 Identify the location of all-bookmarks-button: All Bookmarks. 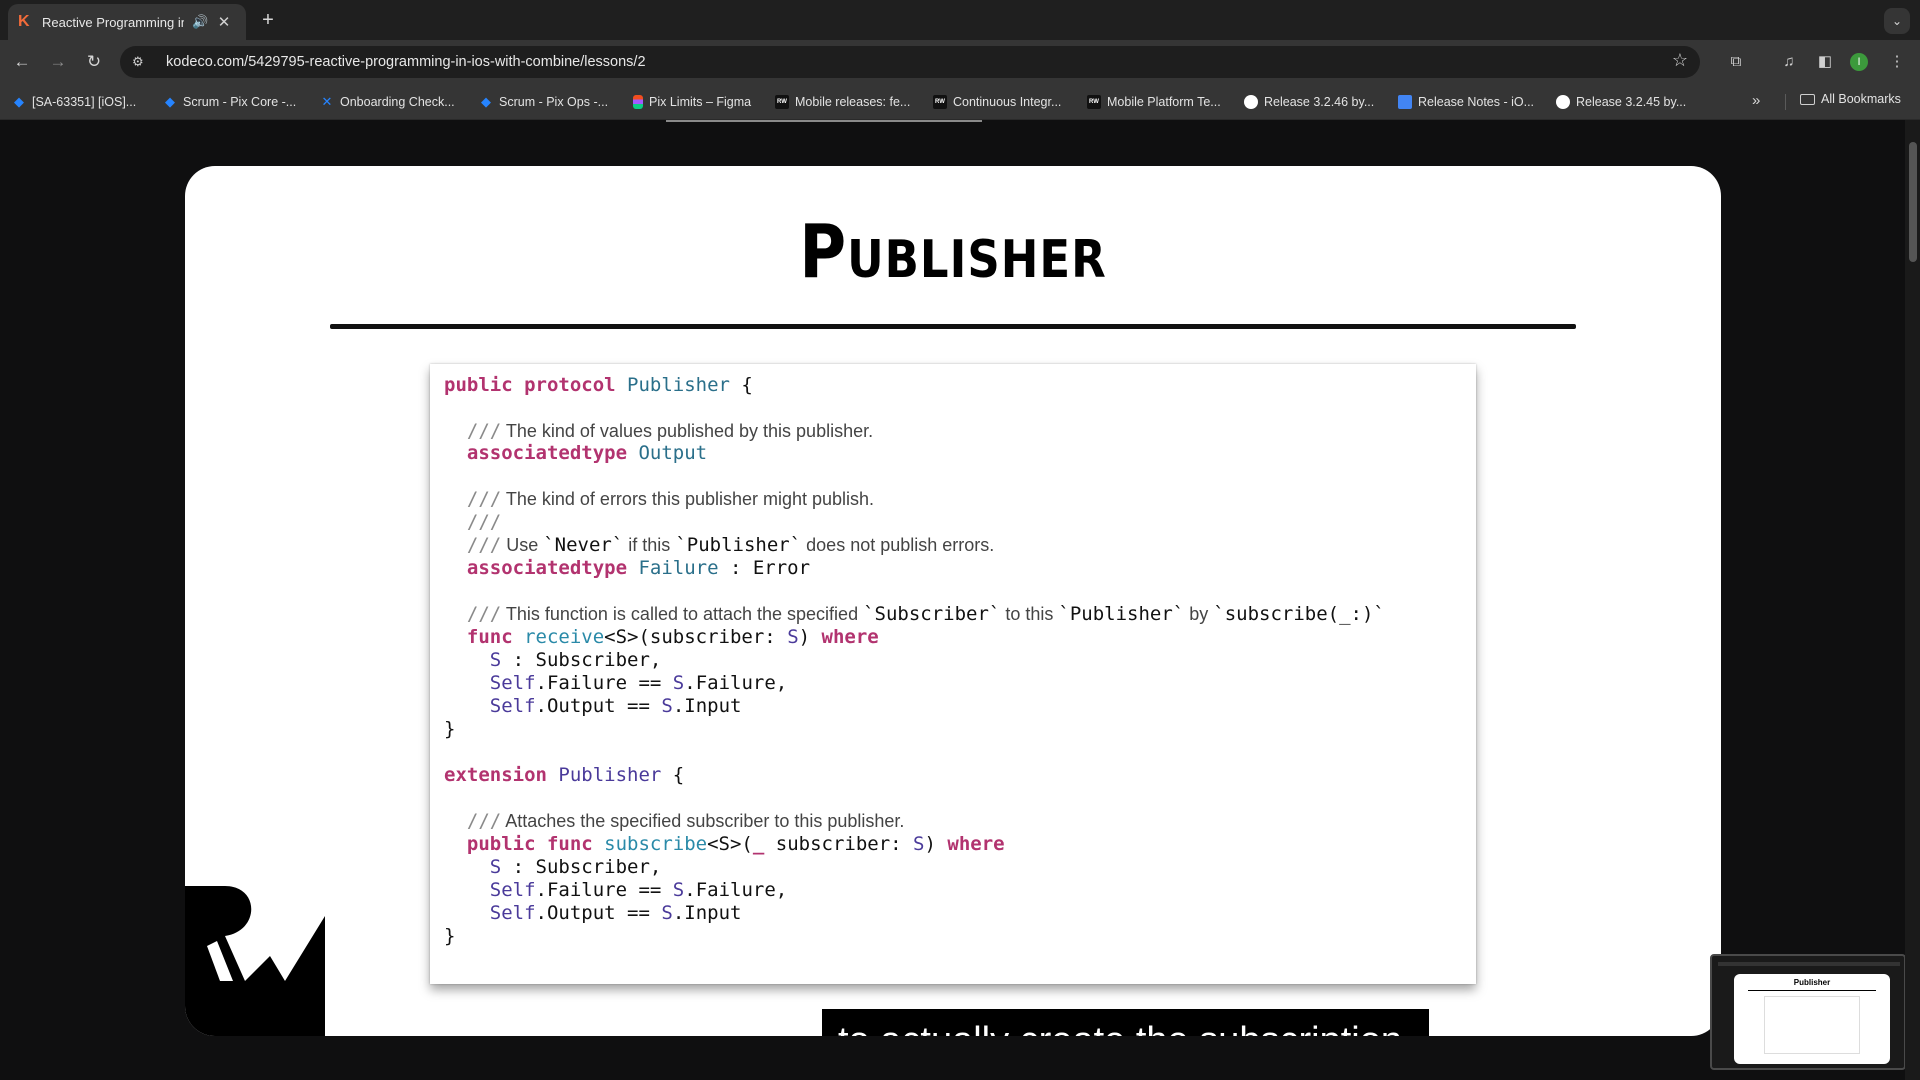
(1850, 99).